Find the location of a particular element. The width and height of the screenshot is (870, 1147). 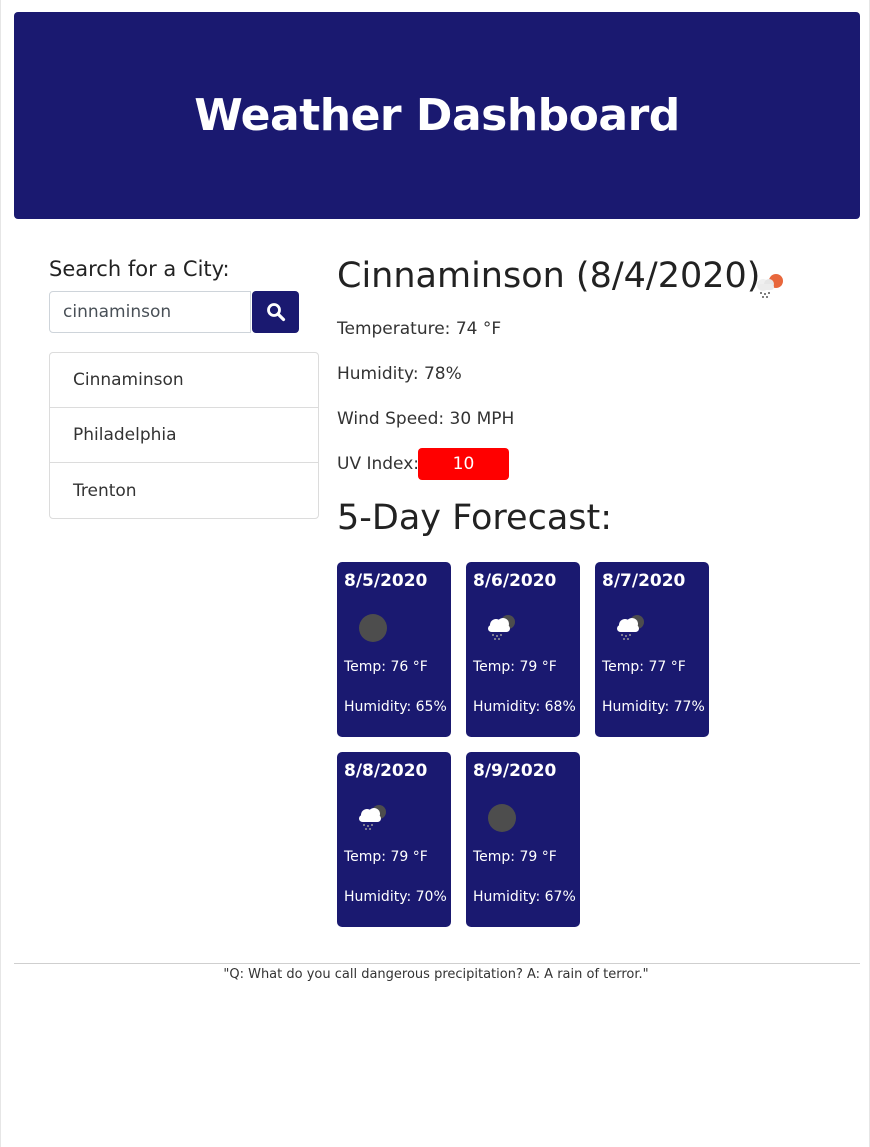

search-icon is located at coordinates (275, 312).